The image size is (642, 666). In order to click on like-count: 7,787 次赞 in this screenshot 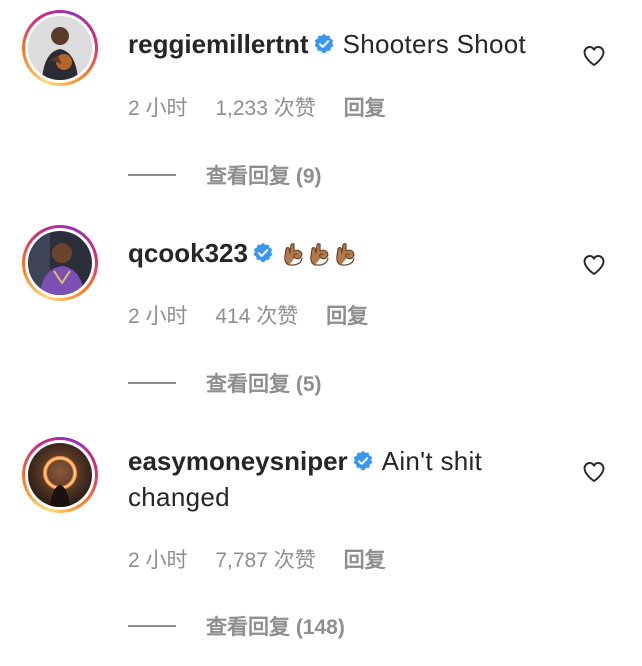, I will do `click(265, 560)`.